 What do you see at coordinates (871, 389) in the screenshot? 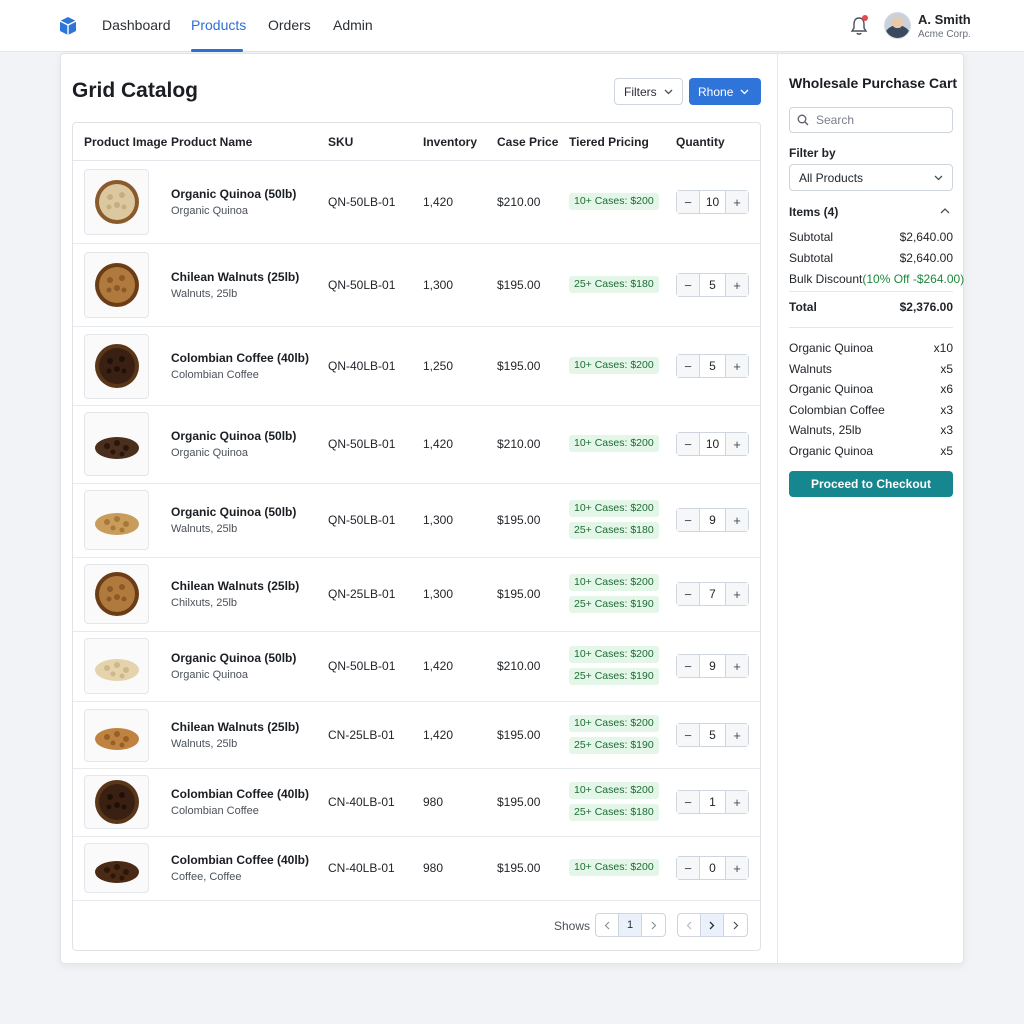
I see `cart-line-item: Organic Quinoa x6` at bounding box center [871, 389].